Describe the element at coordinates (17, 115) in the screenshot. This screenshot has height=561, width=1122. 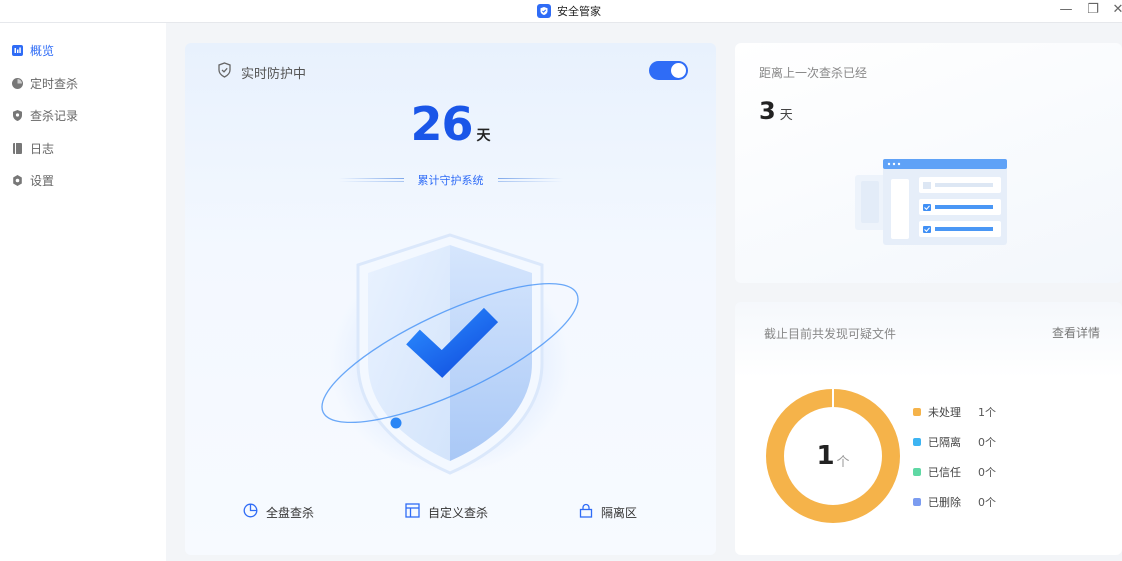
I see `shield-record-icon` at that location.